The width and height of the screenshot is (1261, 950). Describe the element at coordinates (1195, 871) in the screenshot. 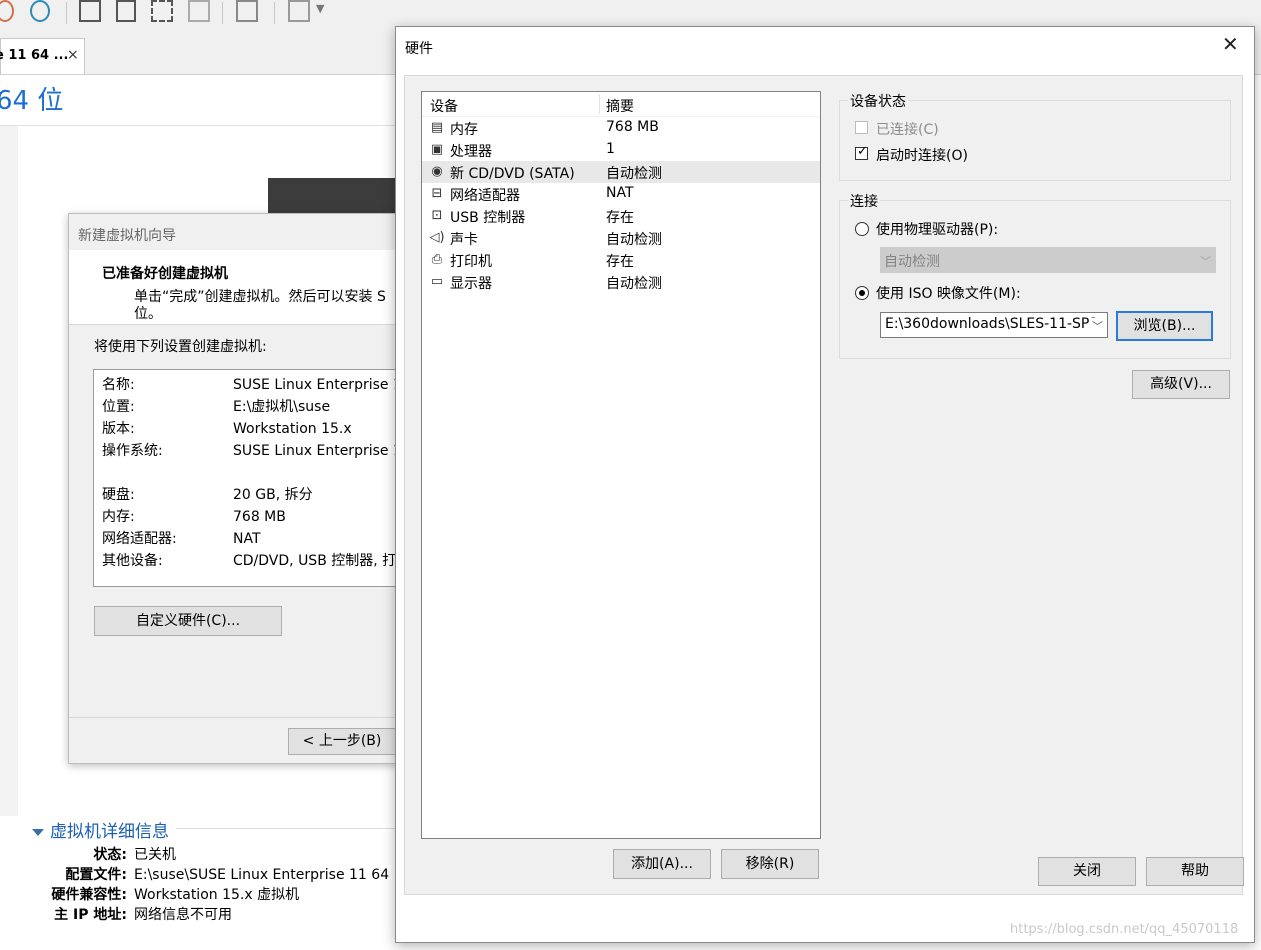

I see `help-button: 帮助` at that location.